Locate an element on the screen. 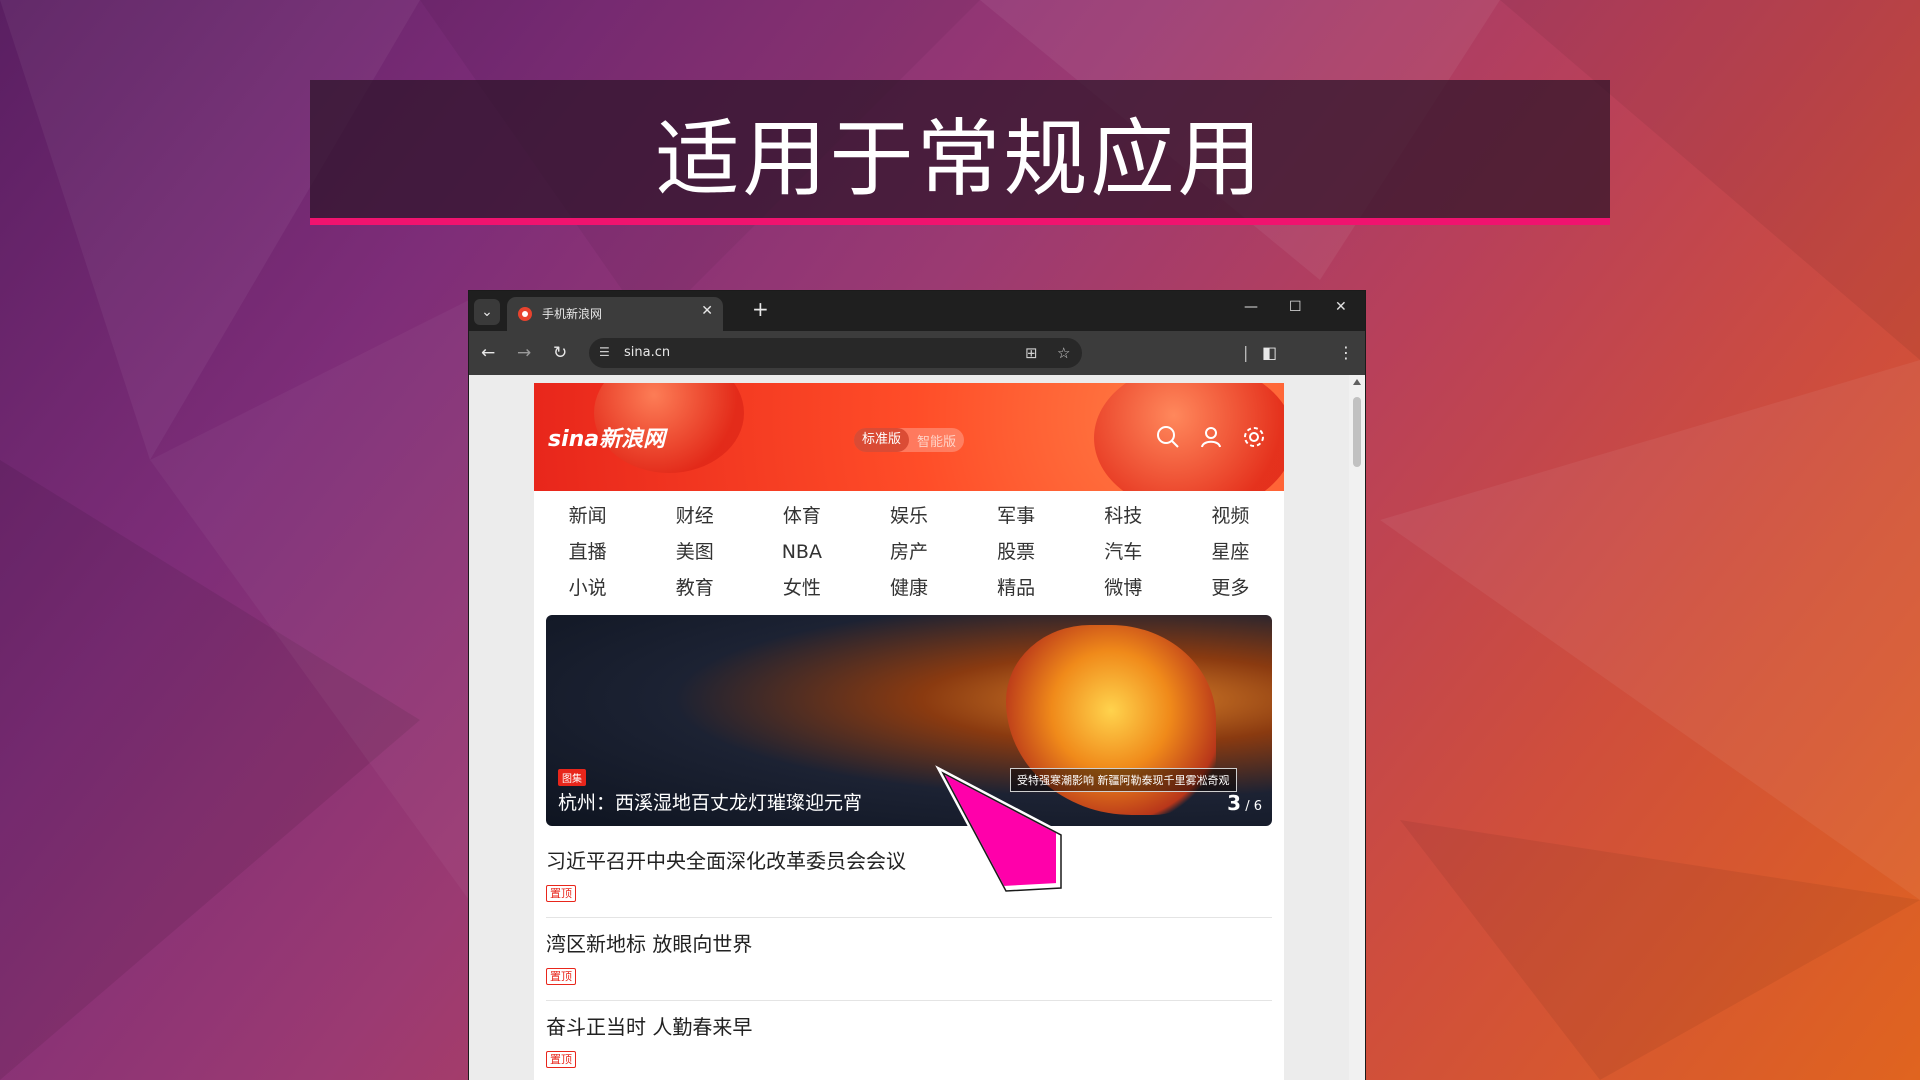  tab-title: 手机新浪网 is located at coordinates (572, 314).